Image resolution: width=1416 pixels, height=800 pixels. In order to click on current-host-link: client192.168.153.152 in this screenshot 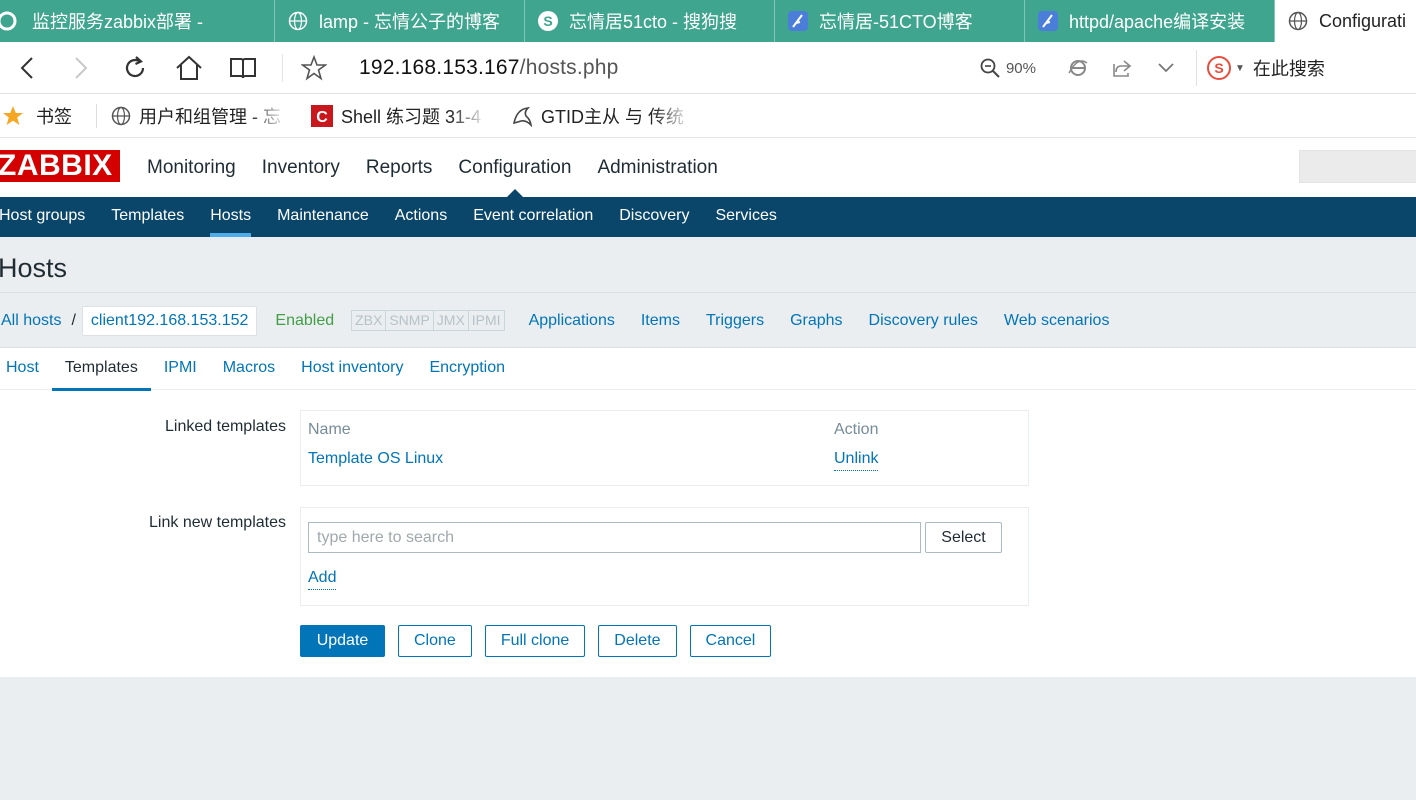, I will do `click(169, 320)`.